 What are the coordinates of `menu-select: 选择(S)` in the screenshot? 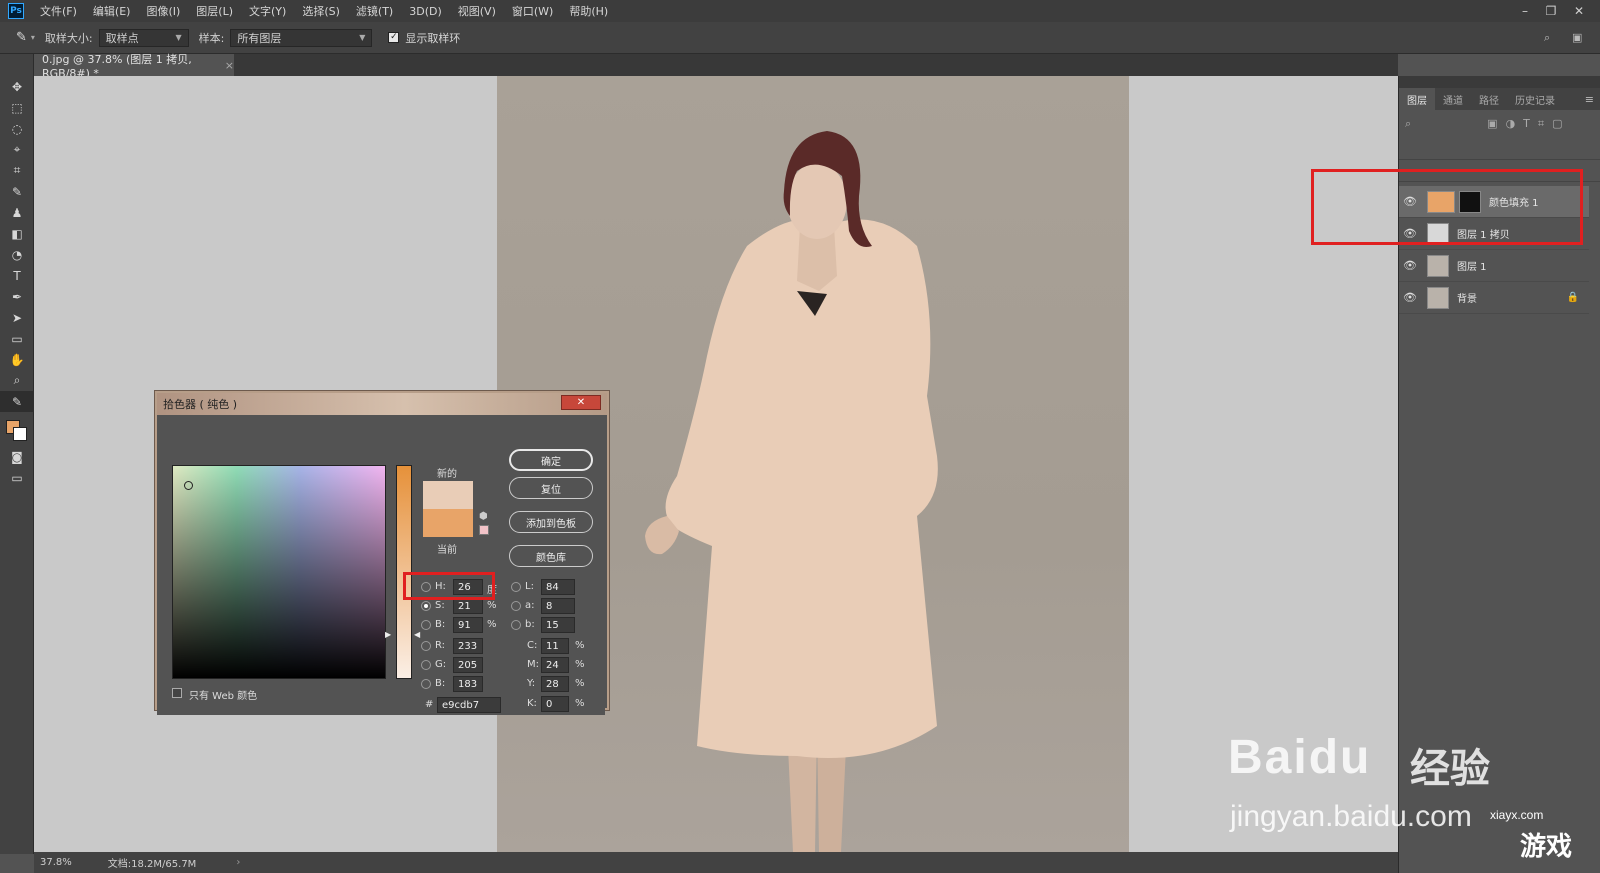 It's located at (321, 11).